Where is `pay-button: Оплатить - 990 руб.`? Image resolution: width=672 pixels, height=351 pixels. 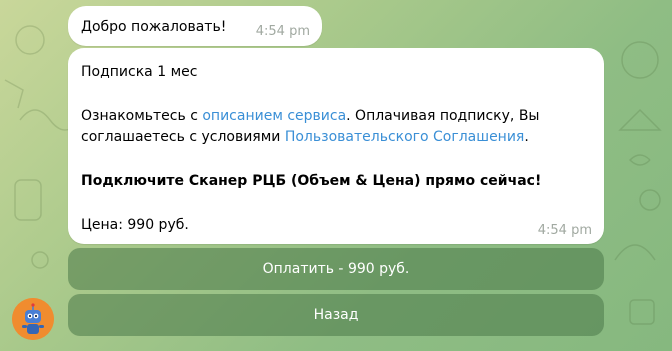 pay-button: Оплатить - 990 руб. is located at coordinates (336, 269).